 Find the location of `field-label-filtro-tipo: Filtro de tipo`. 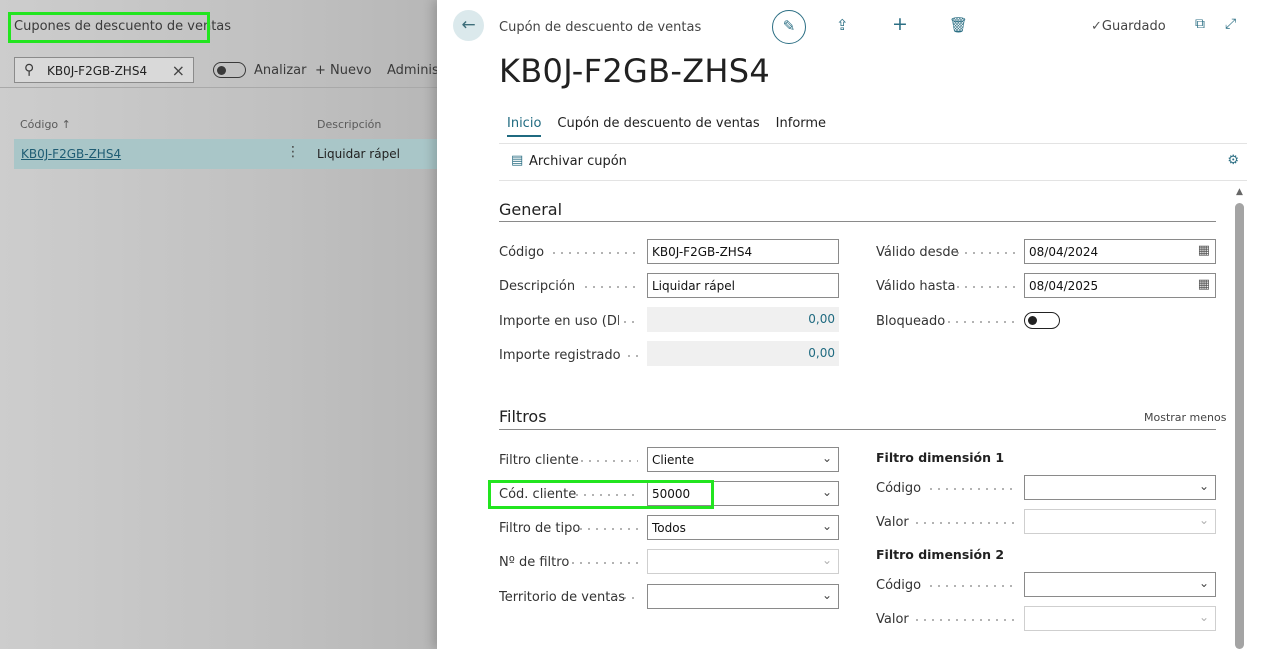

field-label-filtro-tipo: Filtro de tipo is located at coordinates (540, 528).